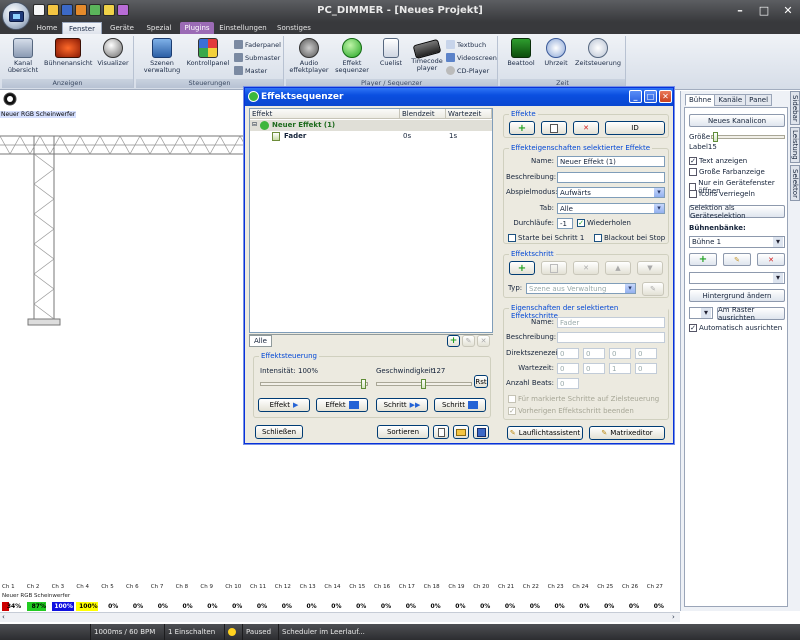  What do you see at coordinates (284, 405) in the screenshot?
I see `effekt-prev-button: Effekt ▶` at bounding box center [284, 405].